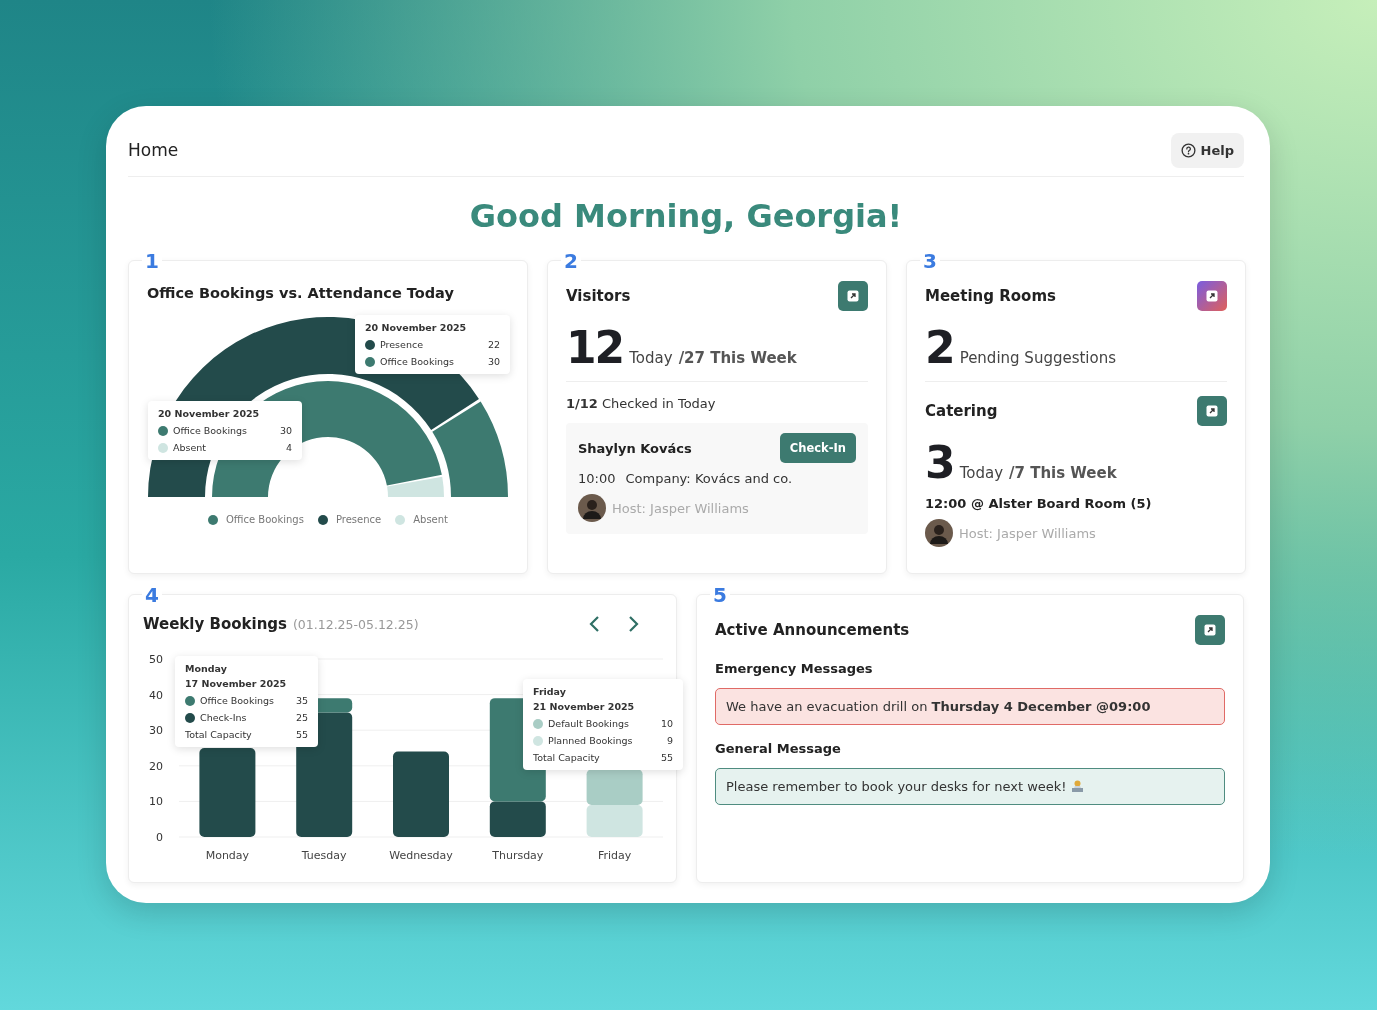 Image resolution: width=1377 pixels, height=1010 pixels. What do you see at coordinates (812, 630) in the screenshot?
I see `card-title: Active Announcements` at bounding box center [812, 630].